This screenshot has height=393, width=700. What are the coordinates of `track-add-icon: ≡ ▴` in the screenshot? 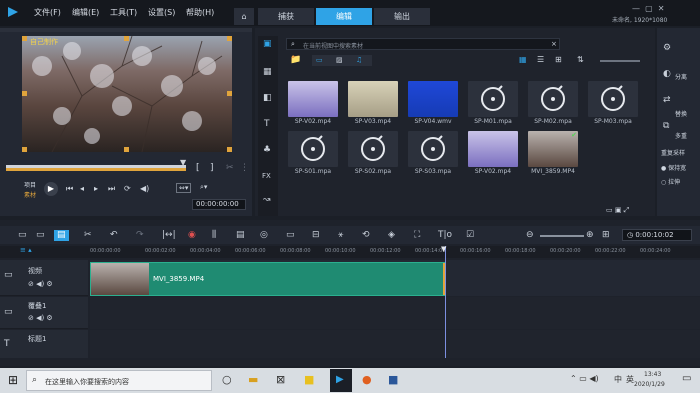 It's located at (26, 250).